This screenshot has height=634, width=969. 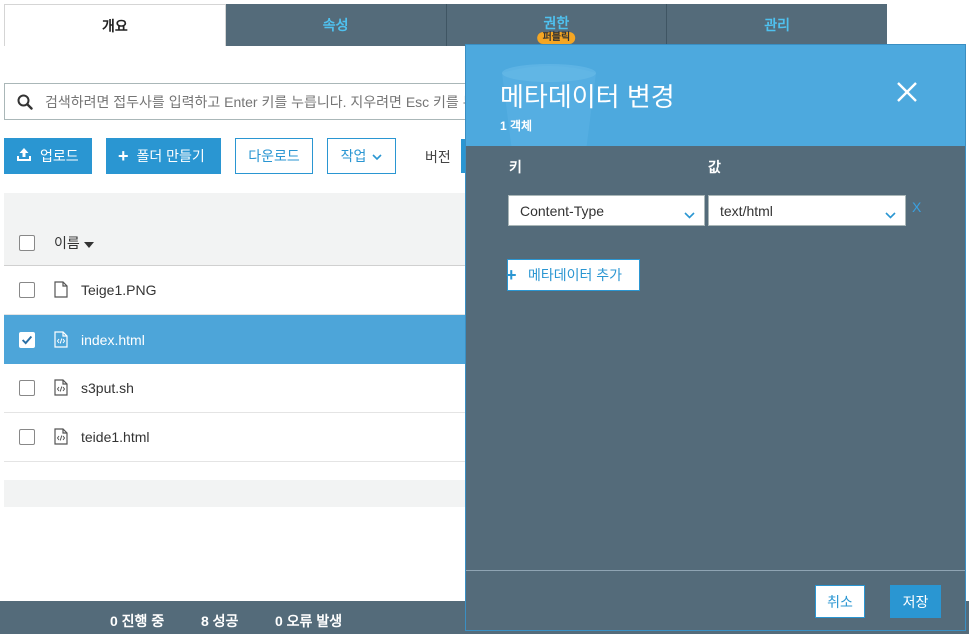 I want to click on tab-bar: 개요 속성 권한 퍼블릭 관리, so click(x=445, y=25).